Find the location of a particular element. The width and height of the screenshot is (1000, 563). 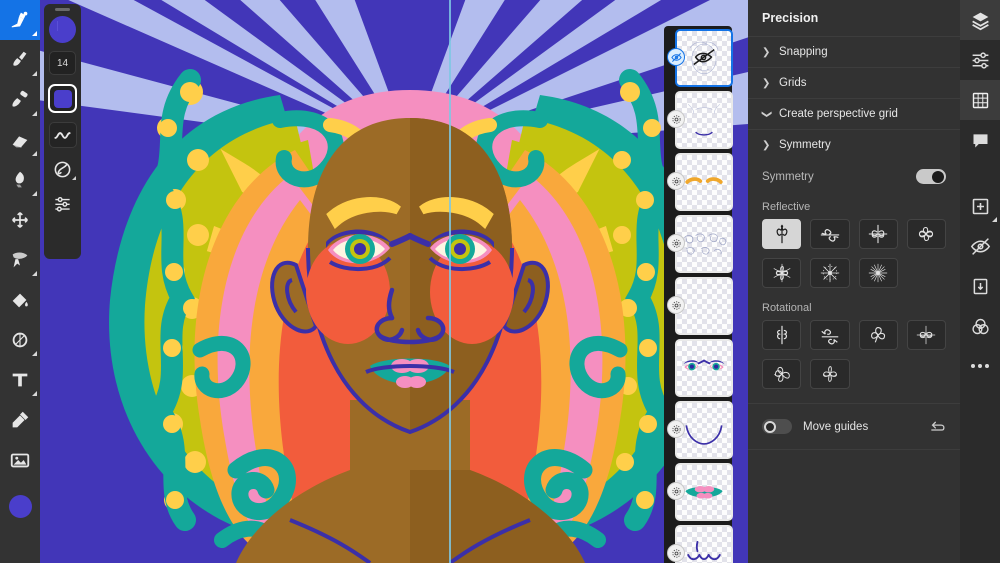

eyedropper-icon is located at coordinates (20, 419).